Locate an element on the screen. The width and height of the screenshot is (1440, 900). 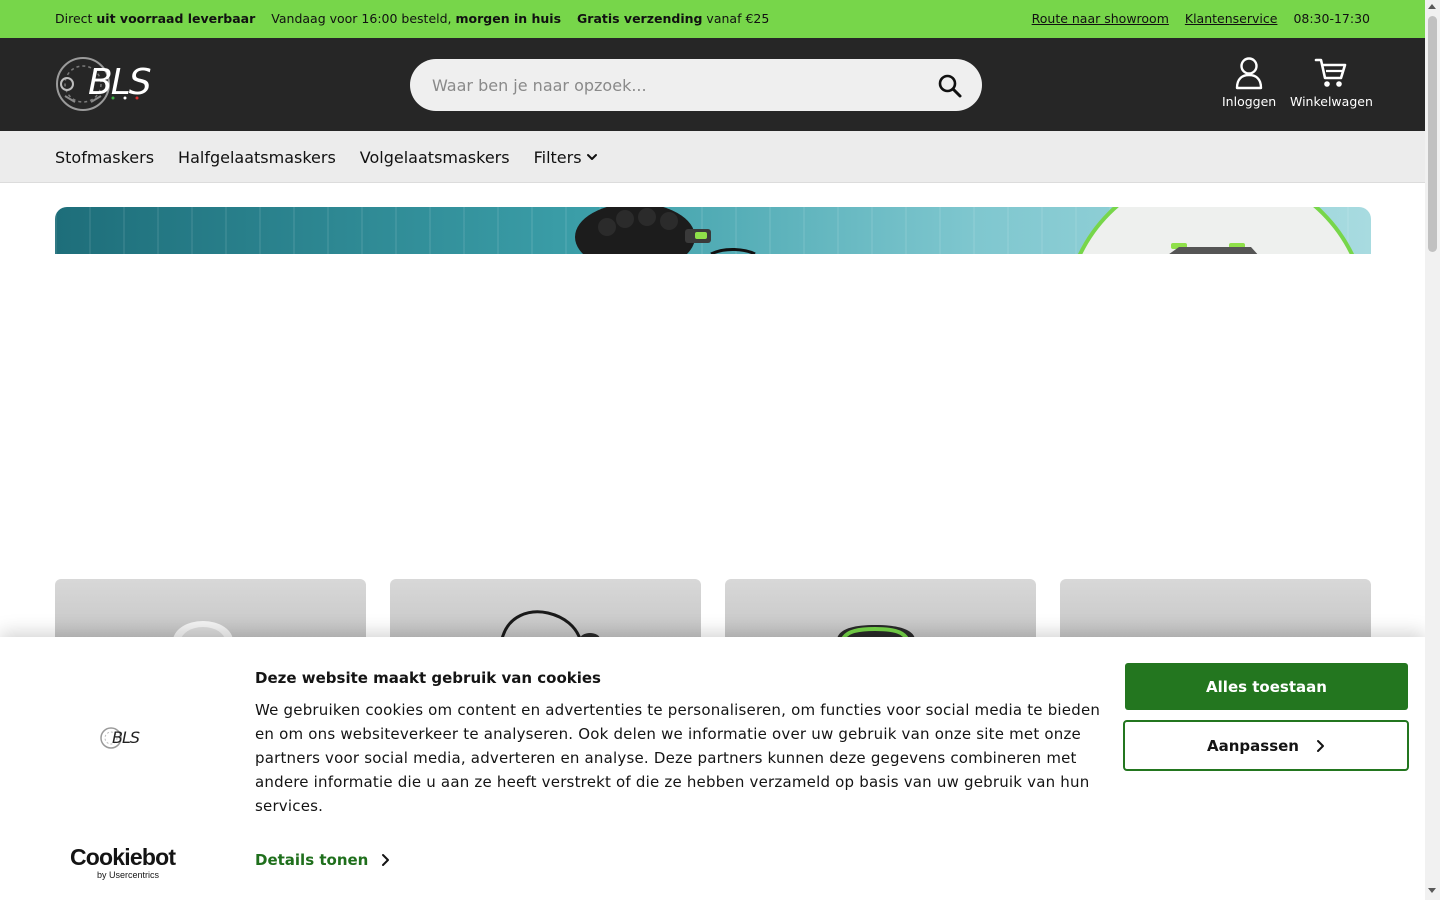
scroll-up-arrow is located at coordinates (1432, 6).